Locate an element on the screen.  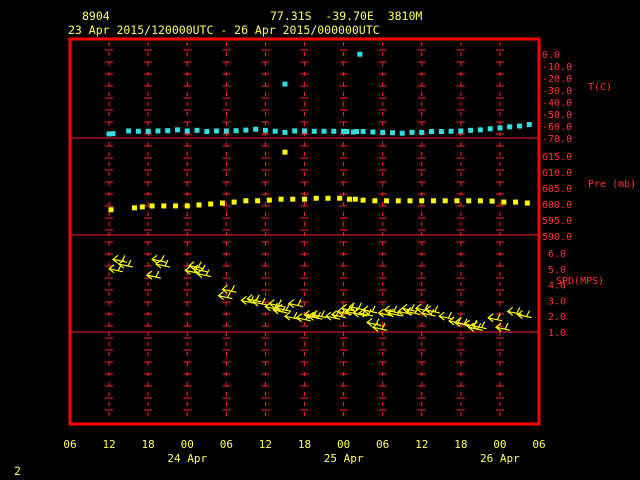
y-tick-label: -70.0 is located at coordinates (557, 139).